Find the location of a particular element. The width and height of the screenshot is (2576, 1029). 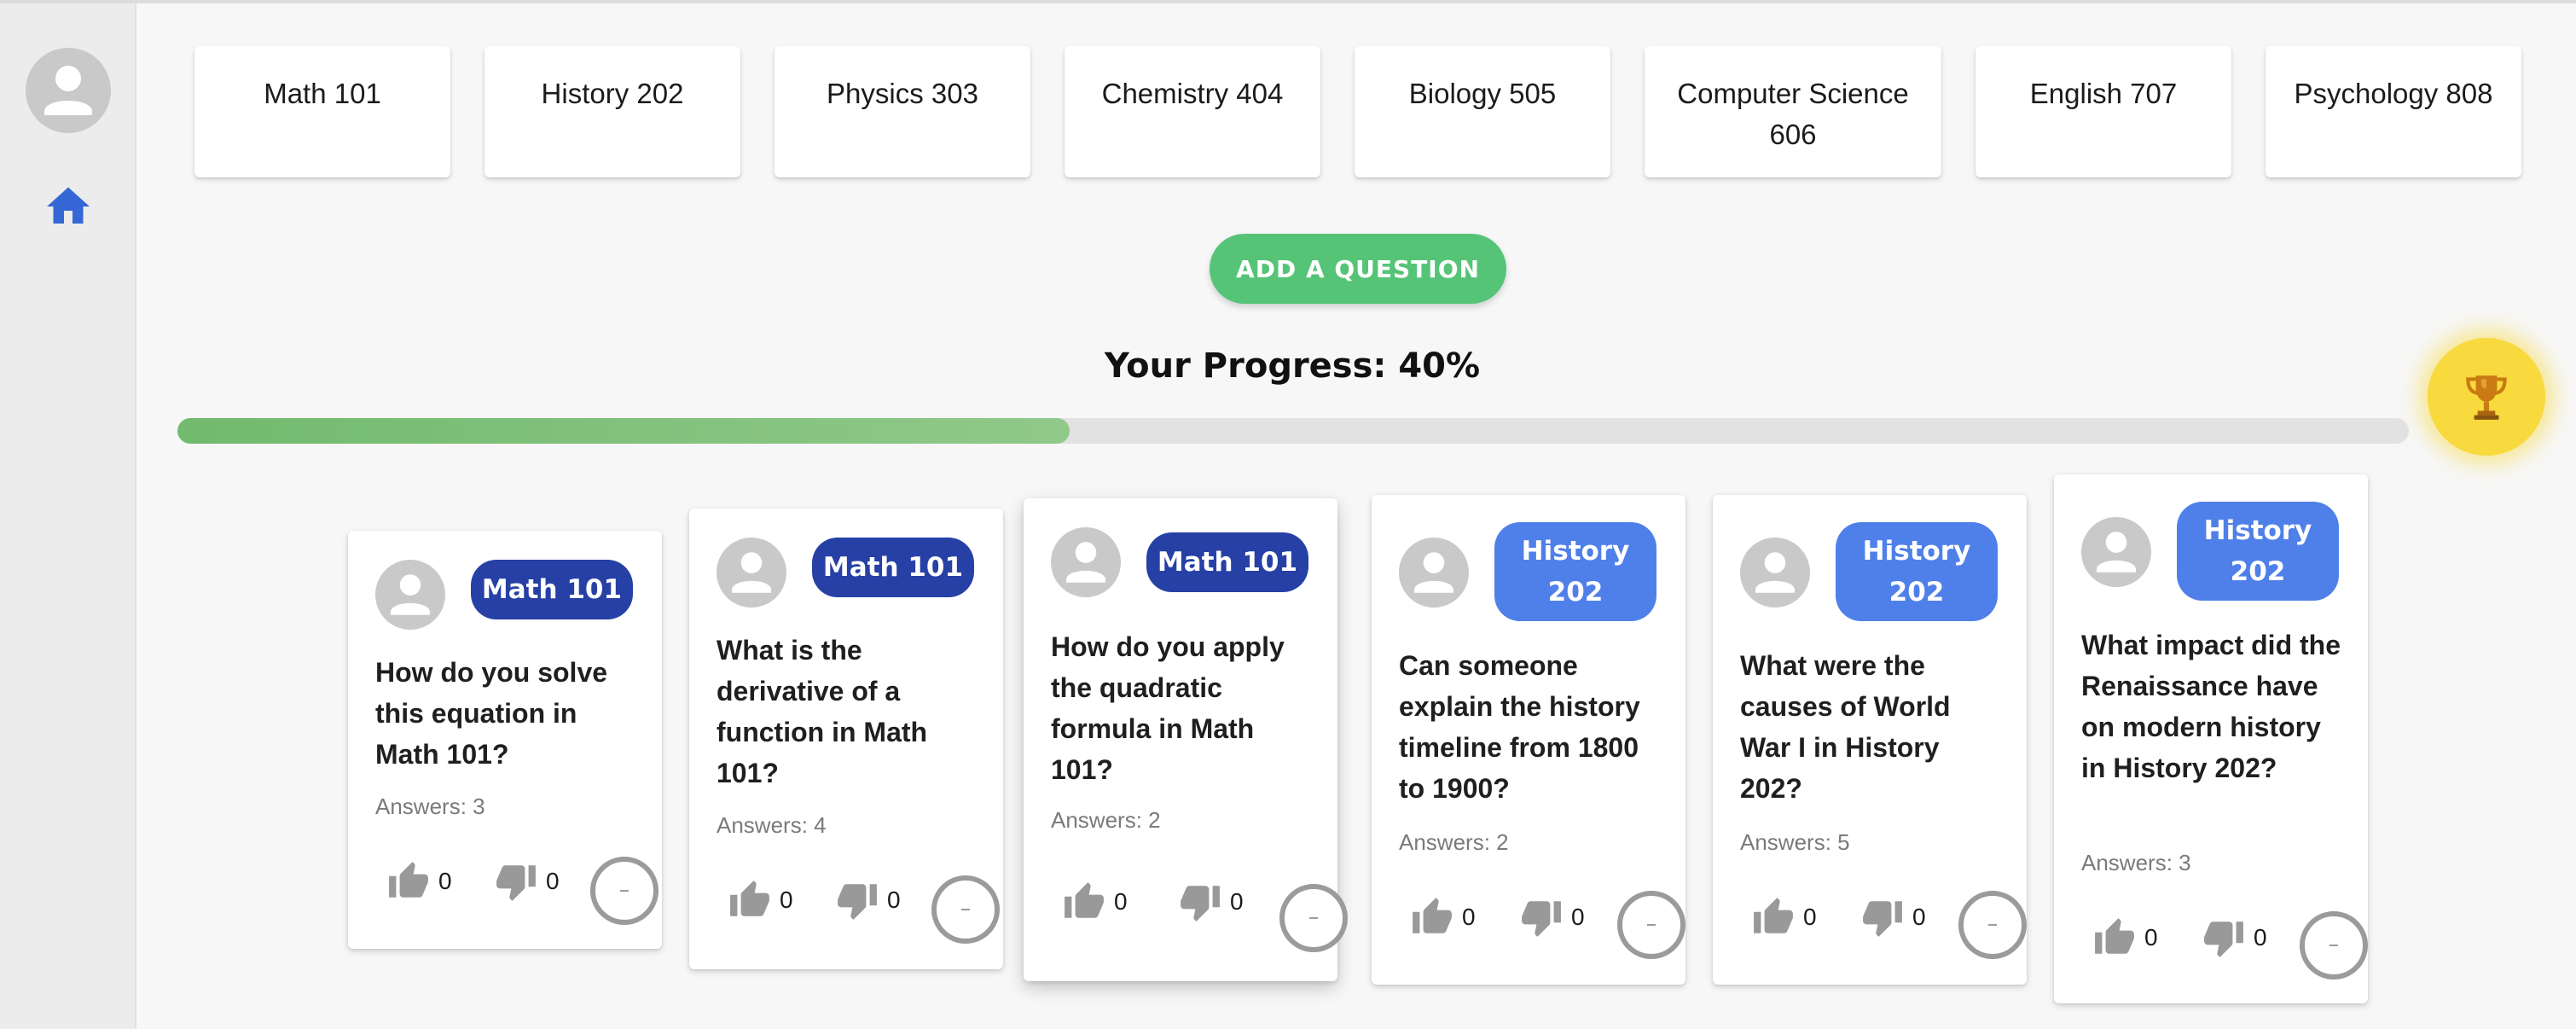

course-tab-biology-505: Biology 505 is located at coordinates (1482, 111).